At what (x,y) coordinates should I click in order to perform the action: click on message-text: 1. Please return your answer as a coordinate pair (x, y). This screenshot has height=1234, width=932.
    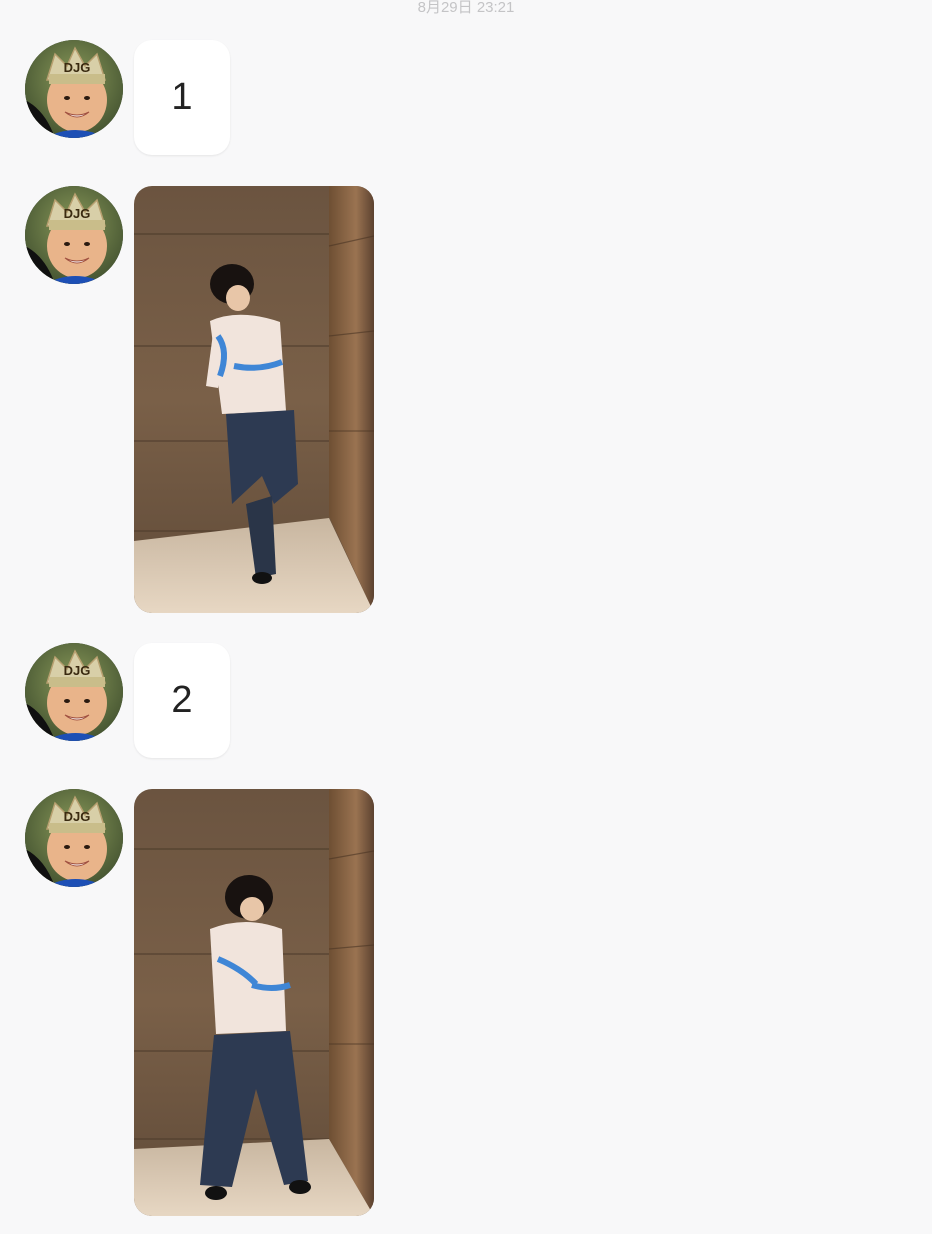
    Looking at the image, I should click on (182, 97).